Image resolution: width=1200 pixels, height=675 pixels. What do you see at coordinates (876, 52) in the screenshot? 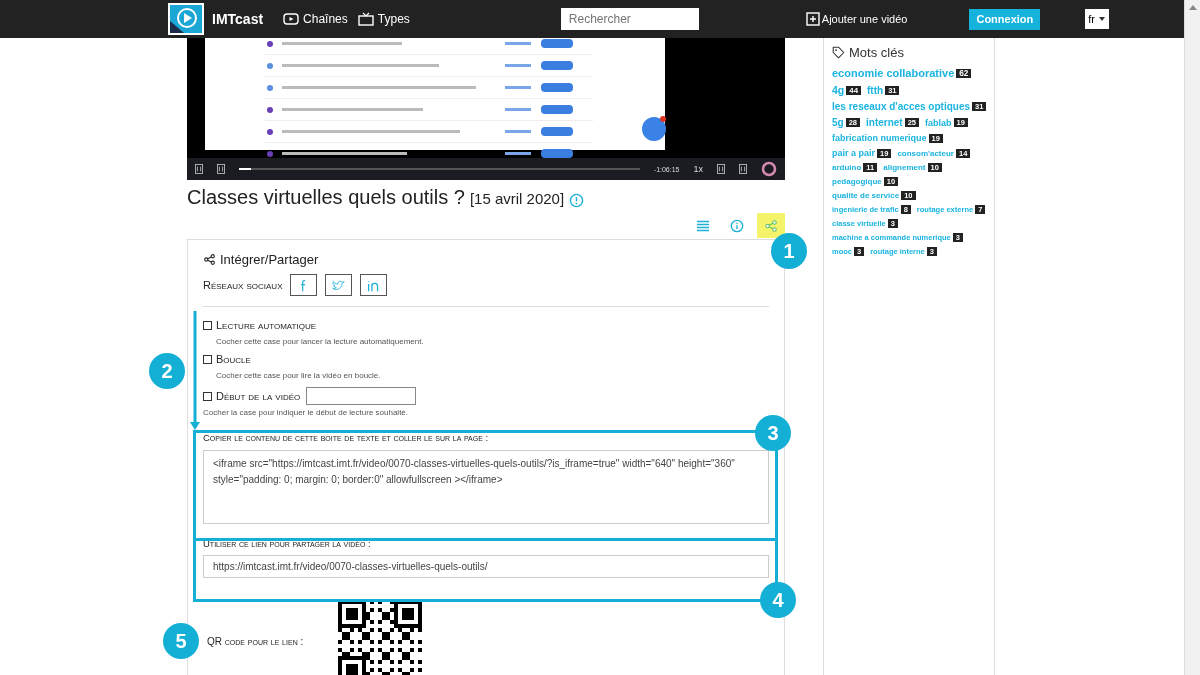
I see `panel-title: Mots clés` at bounding box center [876, 52].